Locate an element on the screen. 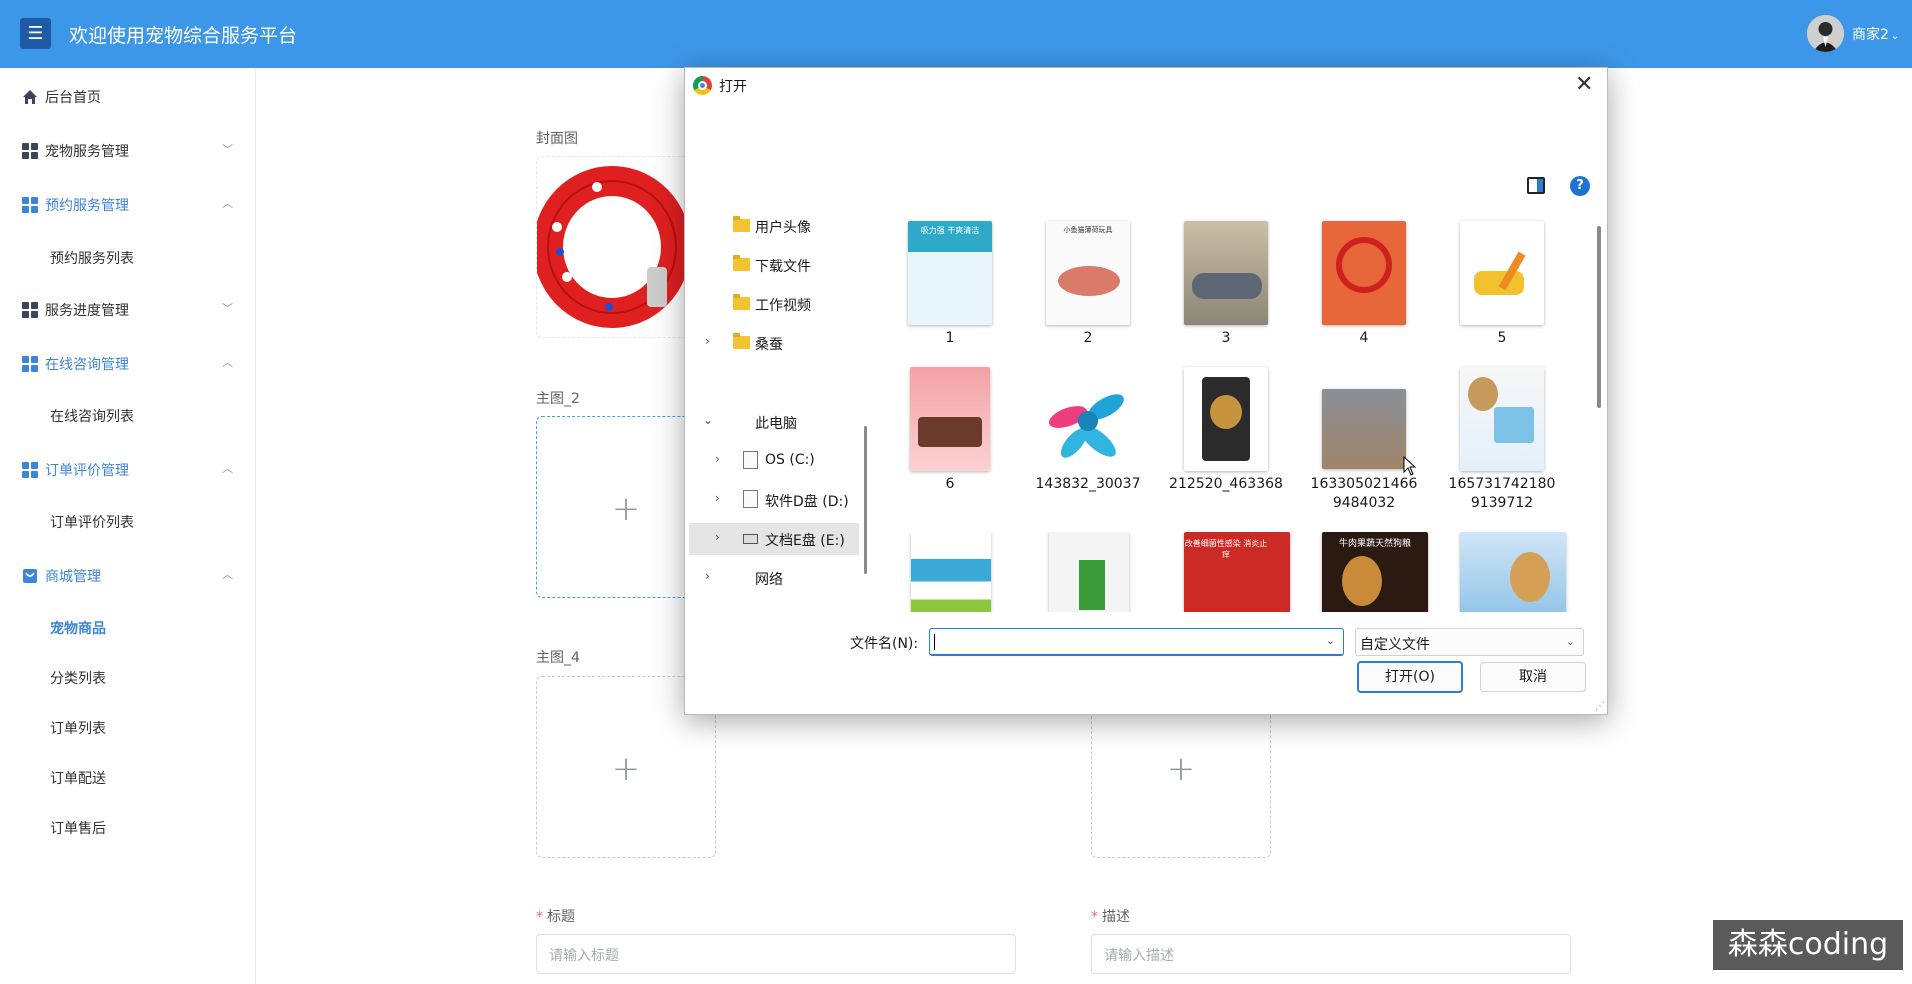 The width and height of the screenshot is (1912, 984). sidebar-item-label: 服务进度管理 is located at coordinates (87, 311).